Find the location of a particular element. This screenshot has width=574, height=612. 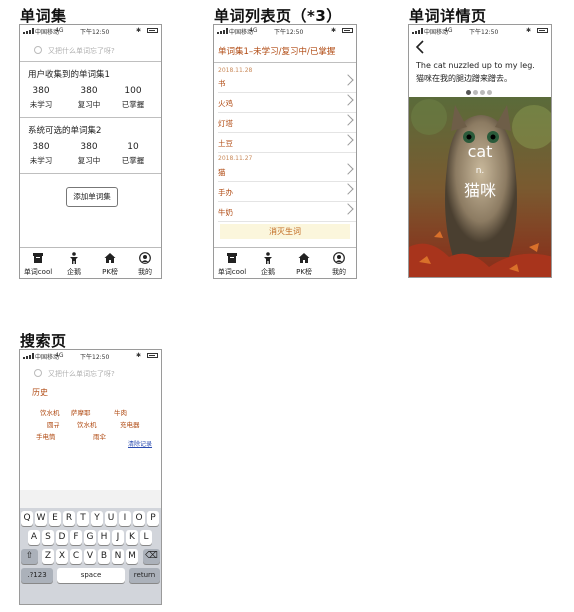

word-meaning: 猫咪 is located at coordinates (479, 190).